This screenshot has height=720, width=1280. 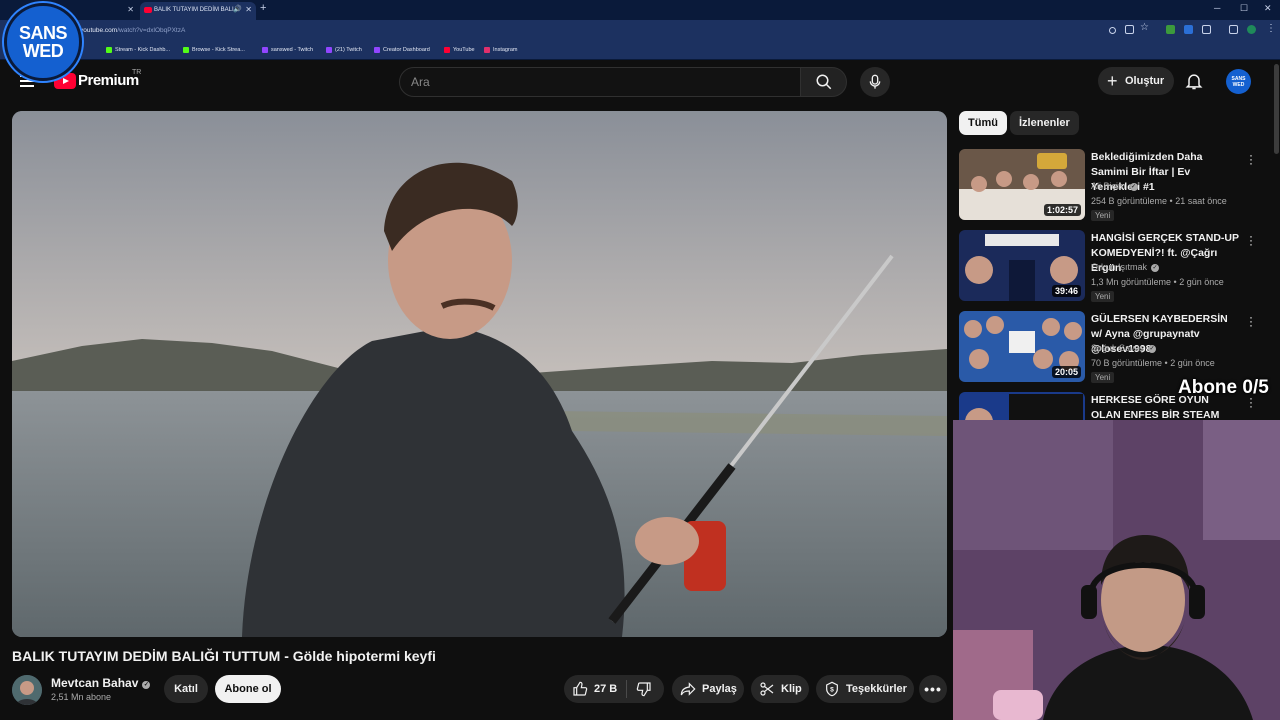 What do you see at coordinates (1114, 186) in the screenshot?
I see `recommendation-channel: Ali Biçim ✓` at bounding box center [1114, 186].